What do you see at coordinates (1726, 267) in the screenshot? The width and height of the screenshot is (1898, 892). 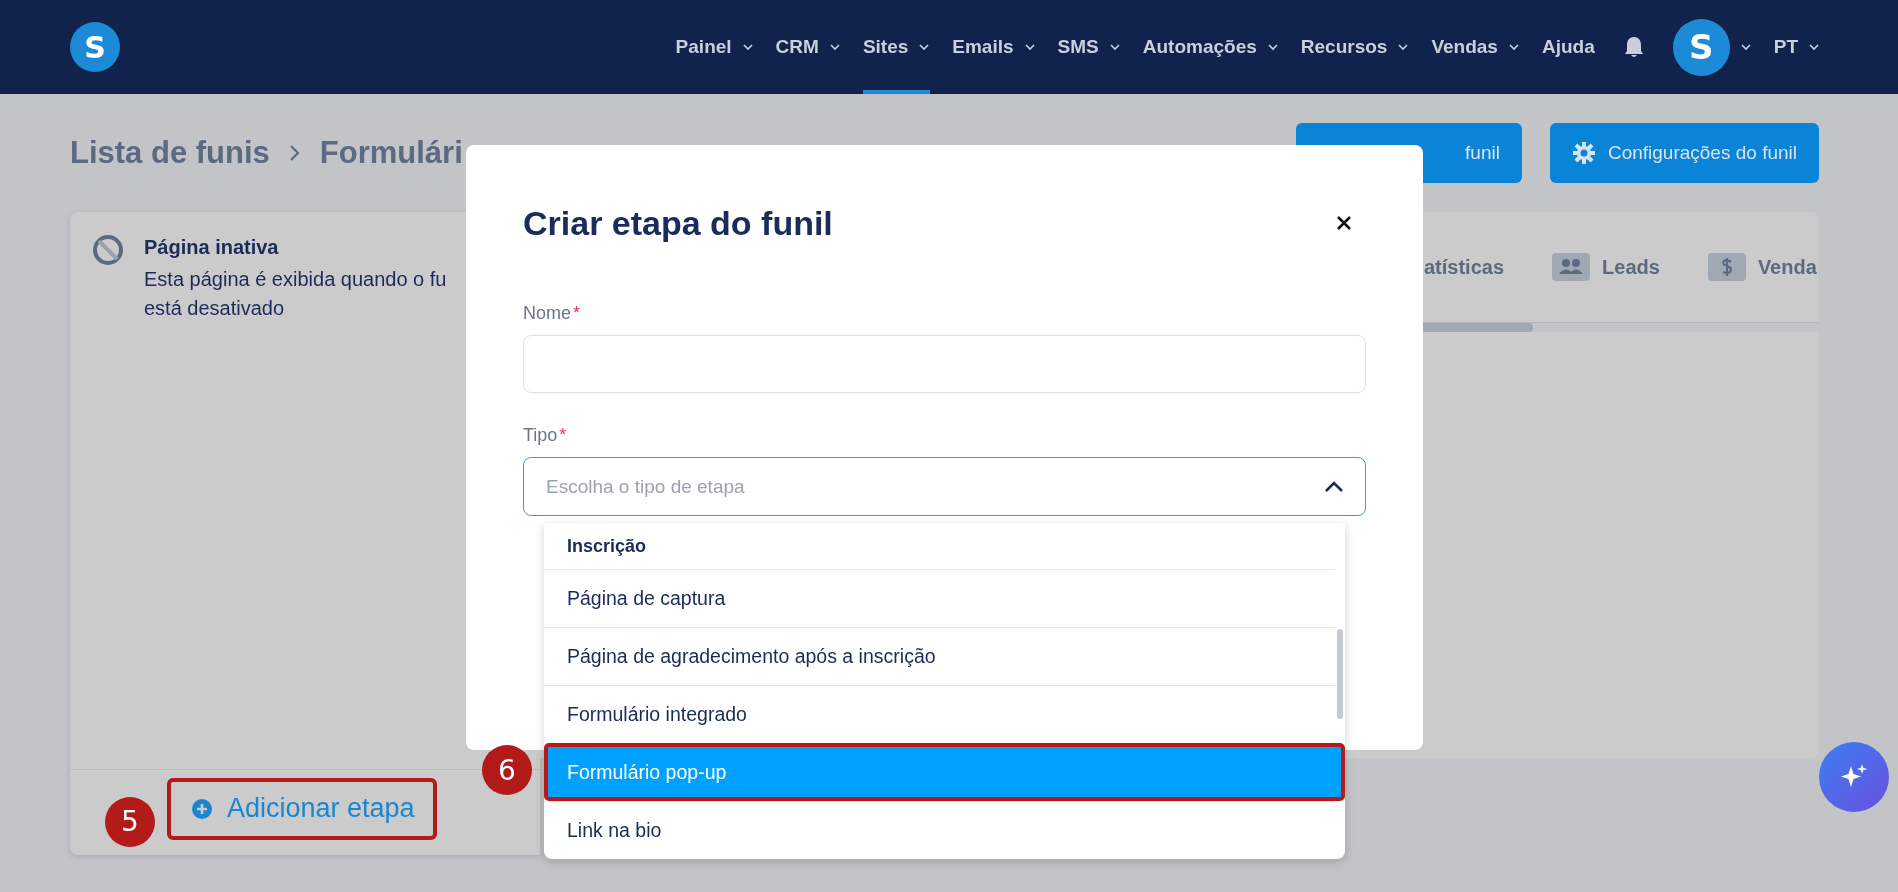 I see `dollar-icon` at bounding box center [1726, 267].